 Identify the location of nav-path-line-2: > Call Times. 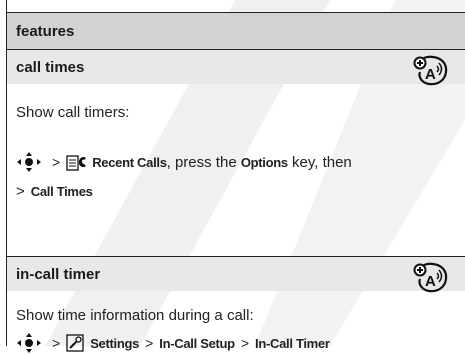
(54, 191).